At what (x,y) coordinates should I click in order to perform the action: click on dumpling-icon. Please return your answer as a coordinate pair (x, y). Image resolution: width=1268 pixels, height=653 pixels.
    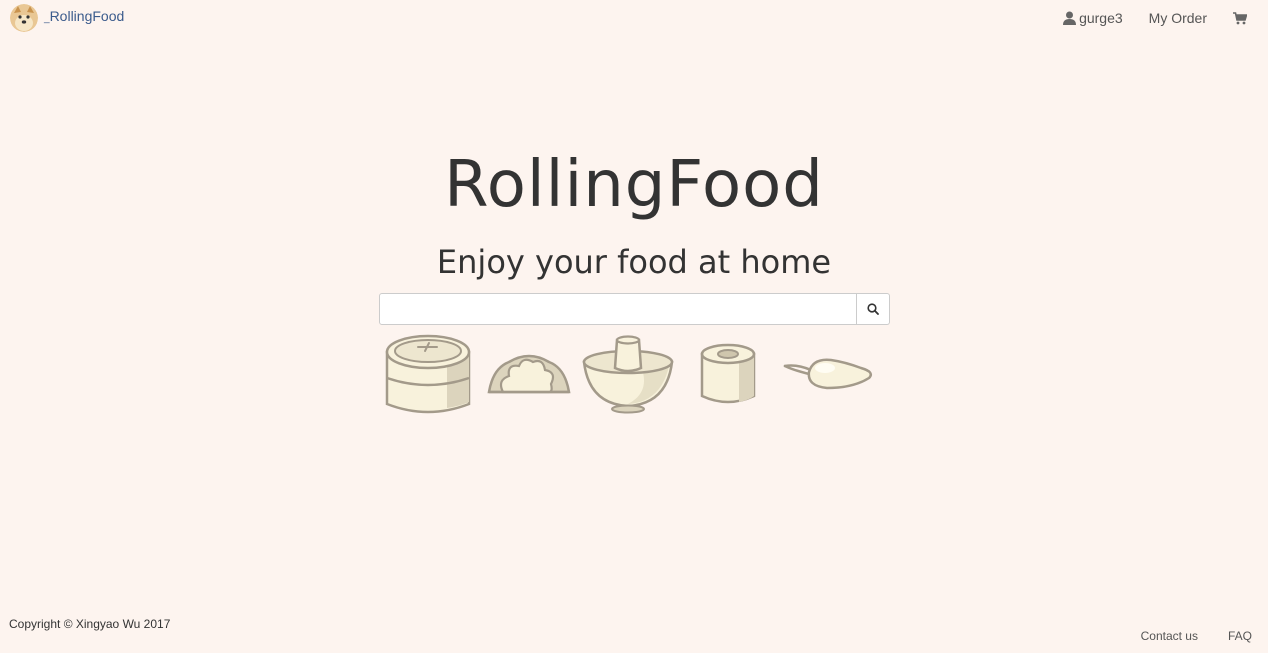
    Looking at the image, I should click on (529, 374).